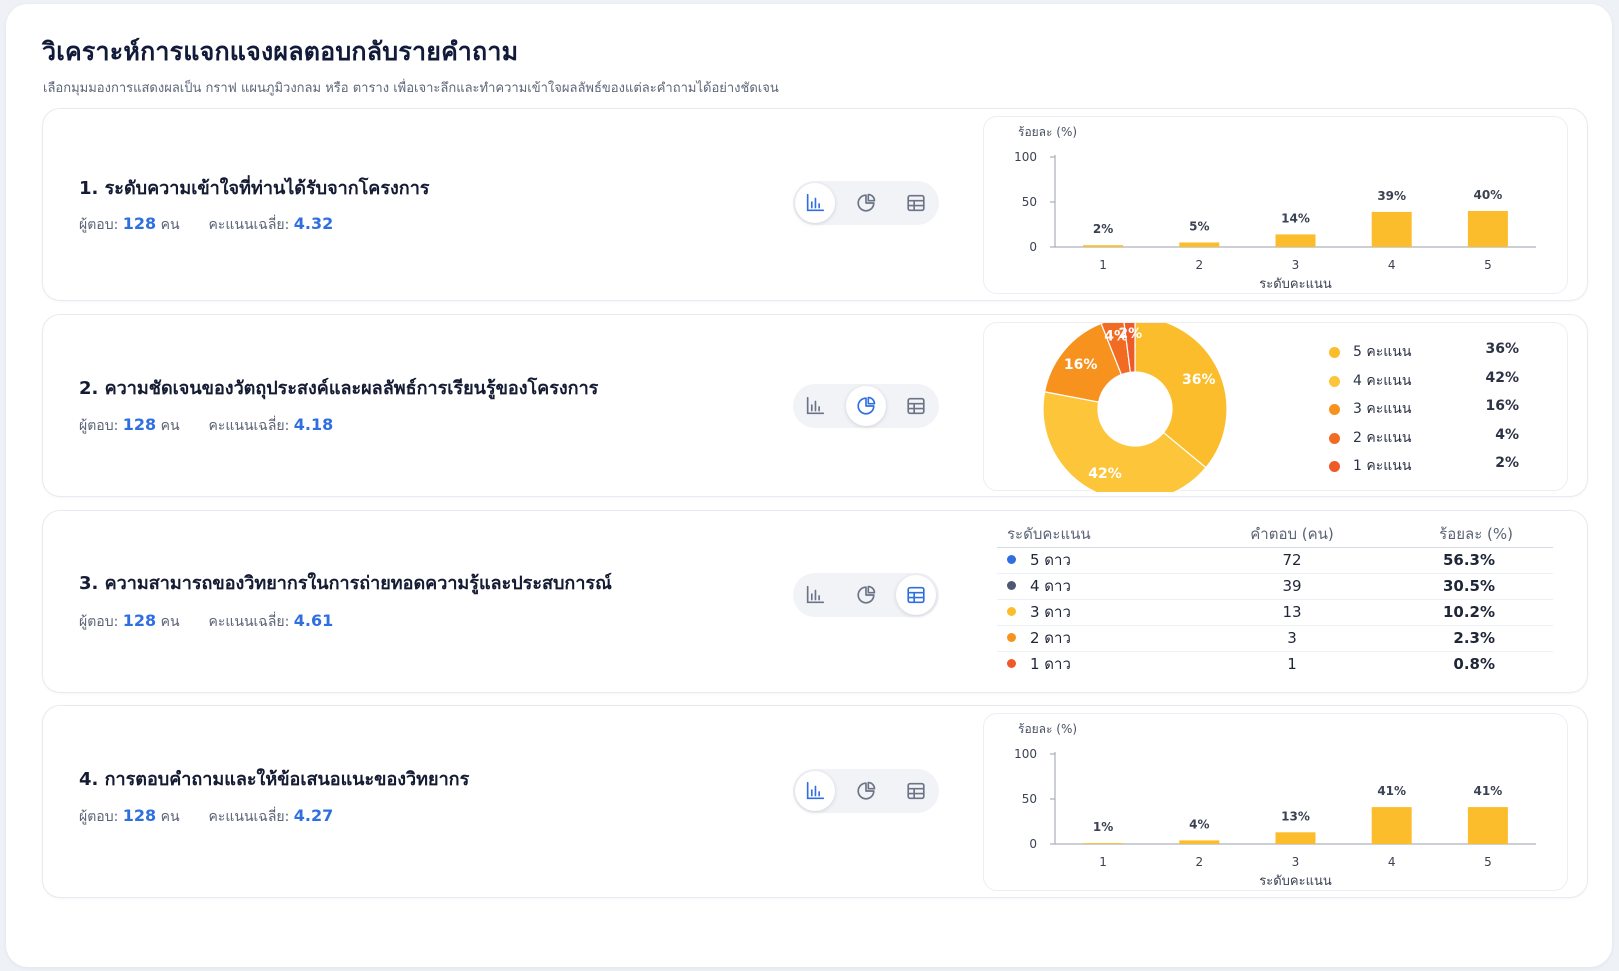 This screenshot has height=971, width=1619. I want to click on legend-item: 3 คะแนน 16%, so click(1424, 412).